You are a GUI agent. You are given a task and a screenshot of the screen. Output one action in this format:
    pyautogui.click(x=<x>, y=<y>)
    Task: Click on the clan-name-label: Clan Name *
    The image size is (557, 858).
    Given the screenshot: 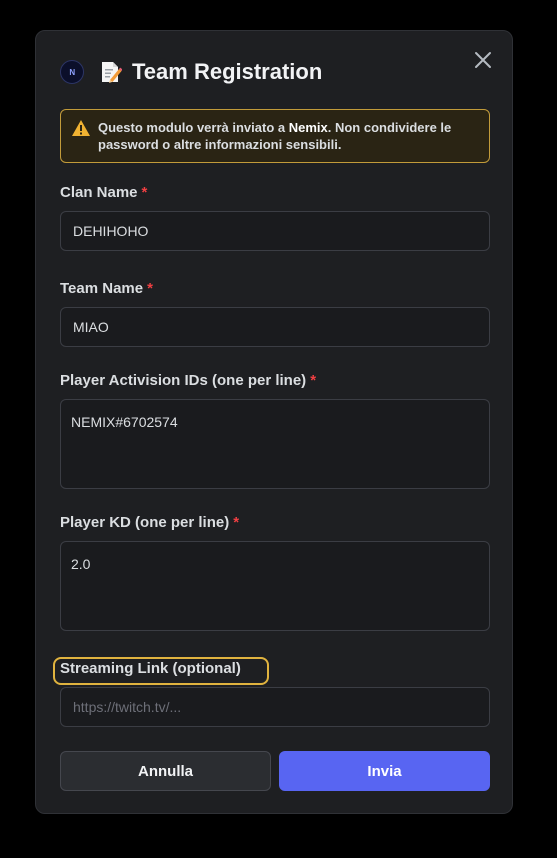 What is the action you would take?
    pyautogui.click(x=104, y=192)
    